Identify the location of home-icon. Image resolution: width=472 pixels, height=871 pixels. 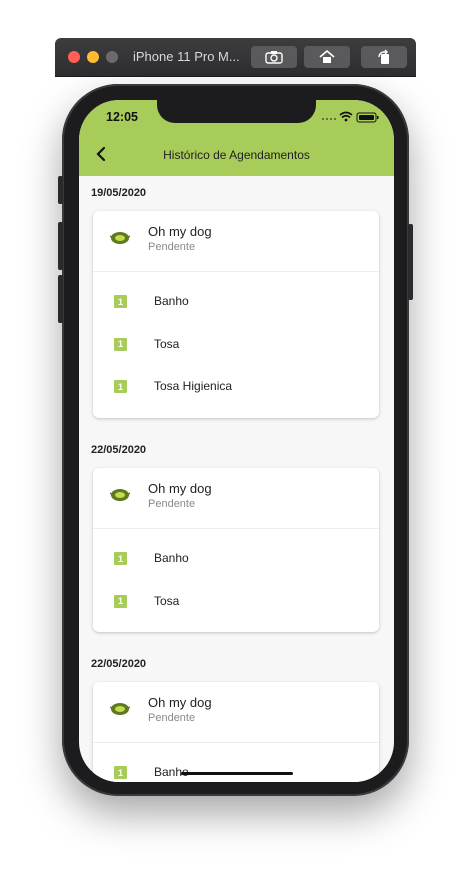
(327, 56).